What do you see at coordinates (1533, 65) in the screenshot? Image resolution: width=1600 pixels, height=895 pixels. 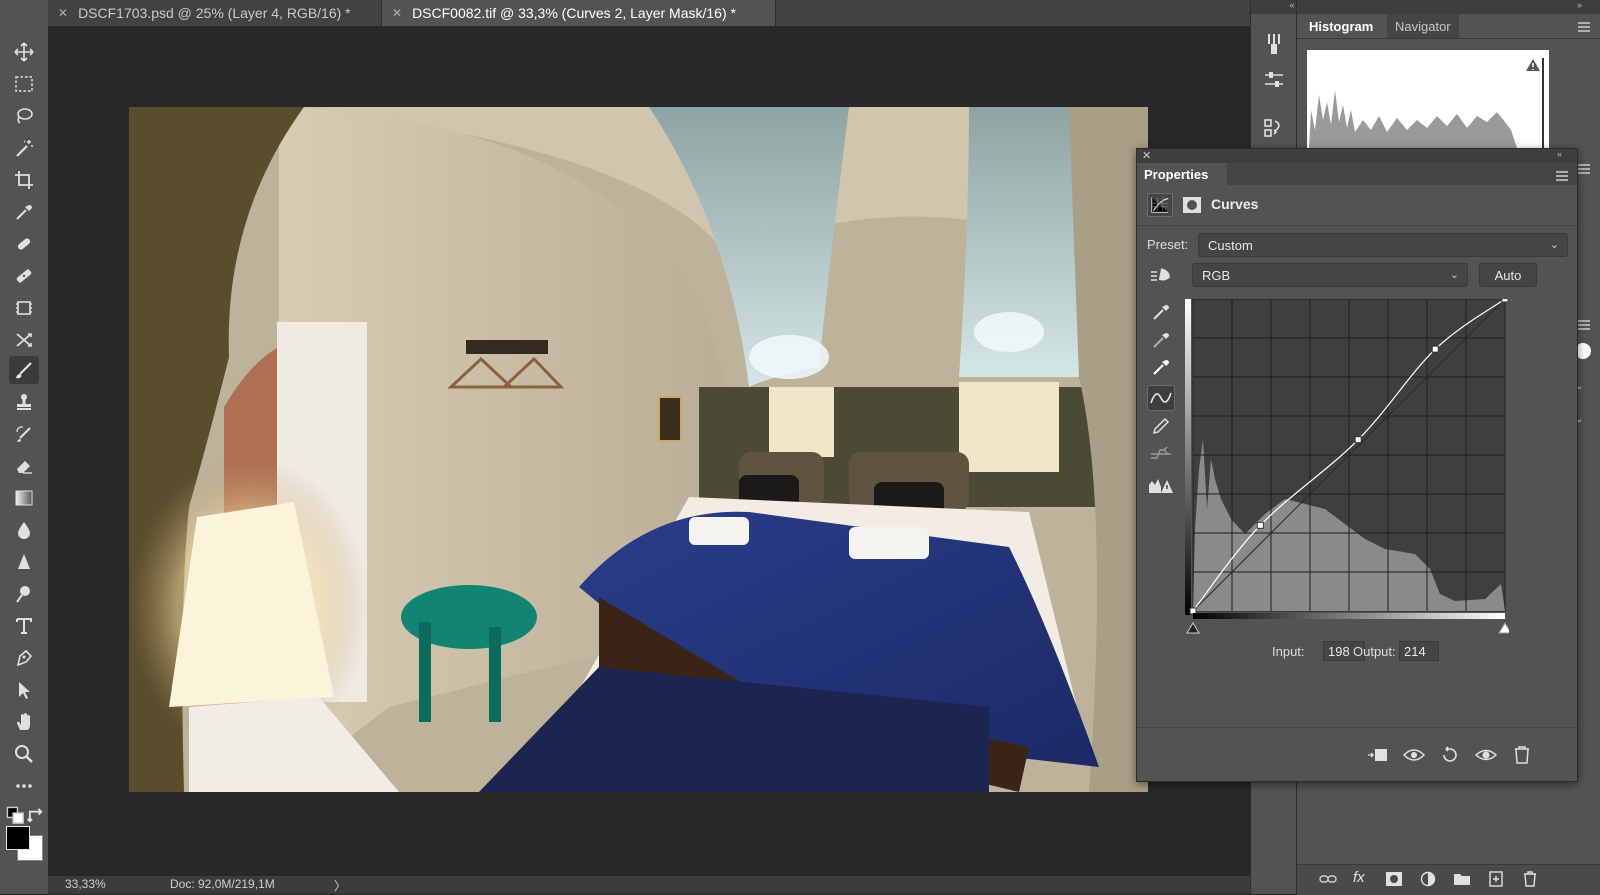 I see `warning-icon` at bounding box center [1533, 65].